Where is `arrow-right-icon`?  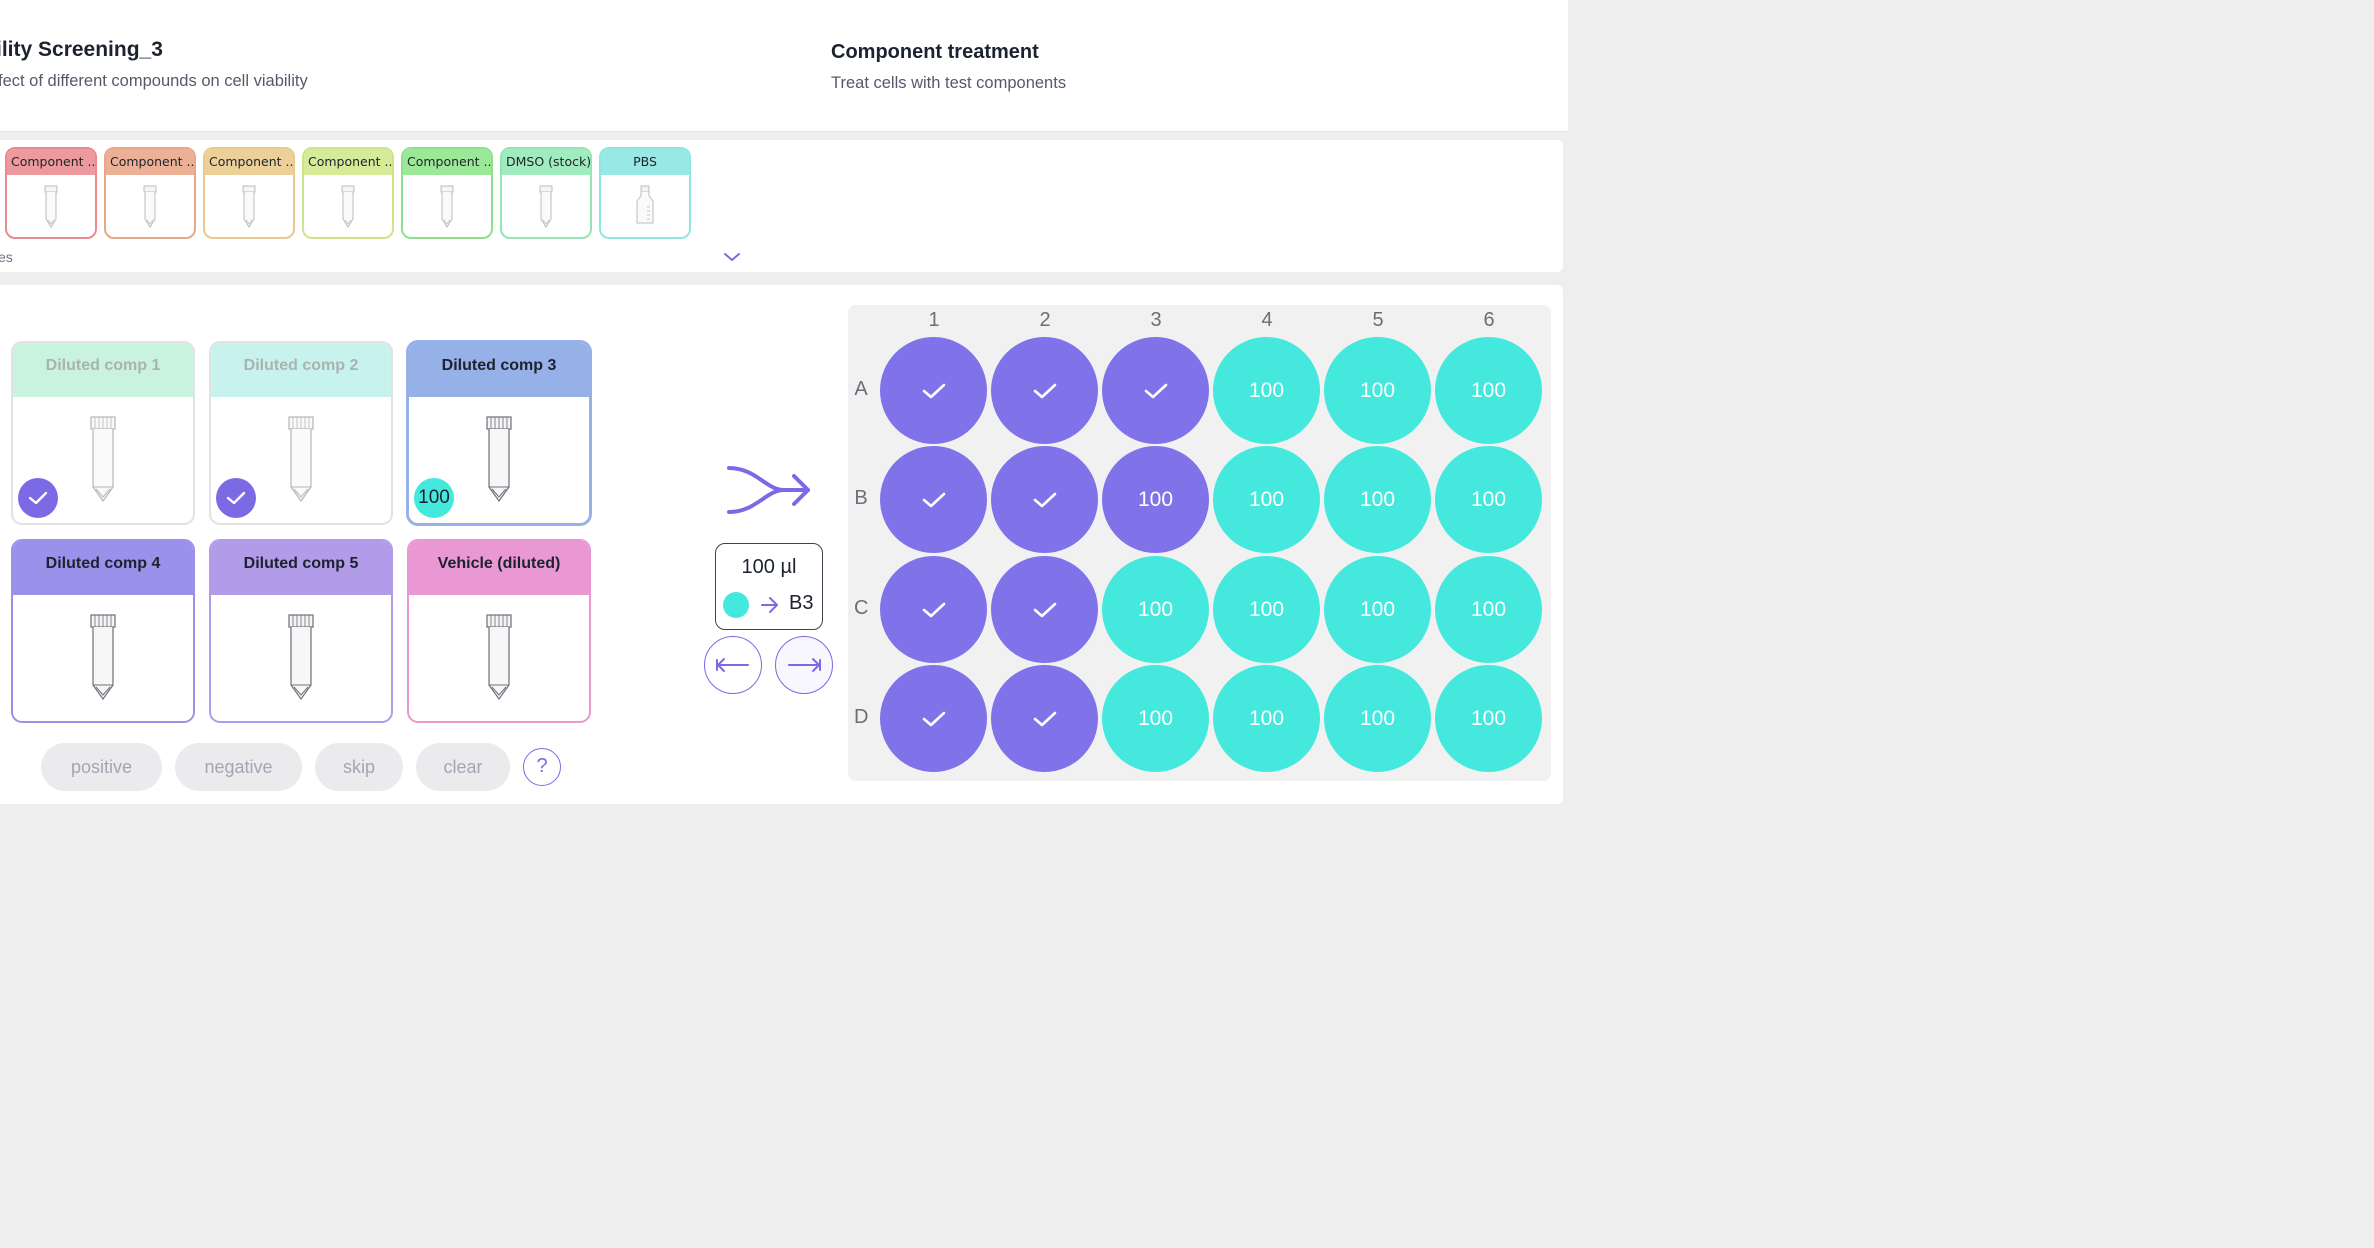 arrow-right-icon is located at coordinates (770, 607).